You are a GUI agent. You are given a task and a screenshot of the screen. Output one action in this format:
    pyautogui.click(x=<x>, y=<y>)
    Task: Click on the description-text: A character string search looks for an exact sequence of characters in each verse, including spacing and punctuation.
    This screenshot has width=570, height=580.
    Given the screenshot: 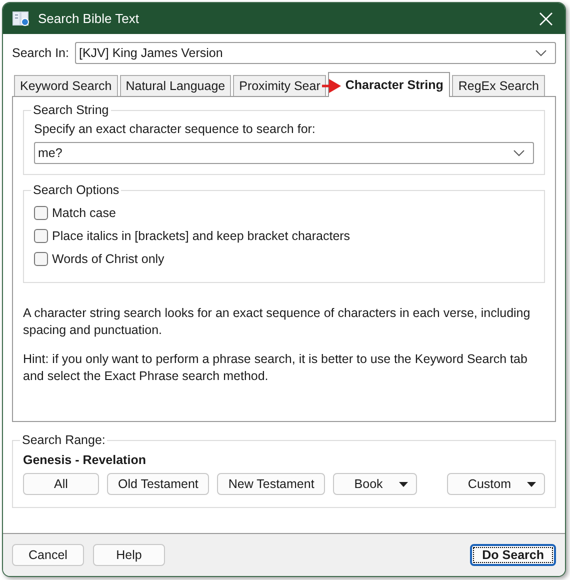 What is the action you would take?
    pyautogui.click(x=277, y=322)
    